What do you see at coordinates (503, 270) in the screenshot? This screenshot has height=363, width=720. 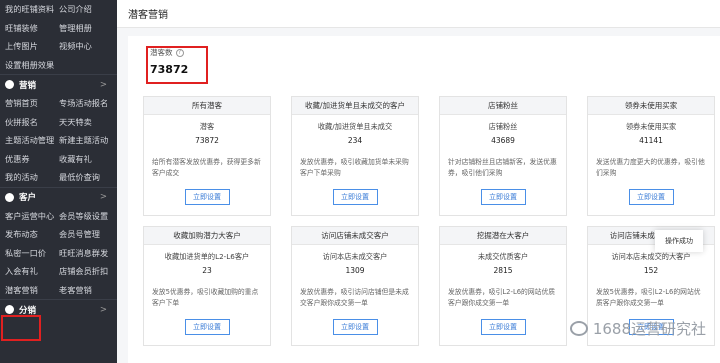 I see `metric-value: 2815` at bounding box center [503, 270].